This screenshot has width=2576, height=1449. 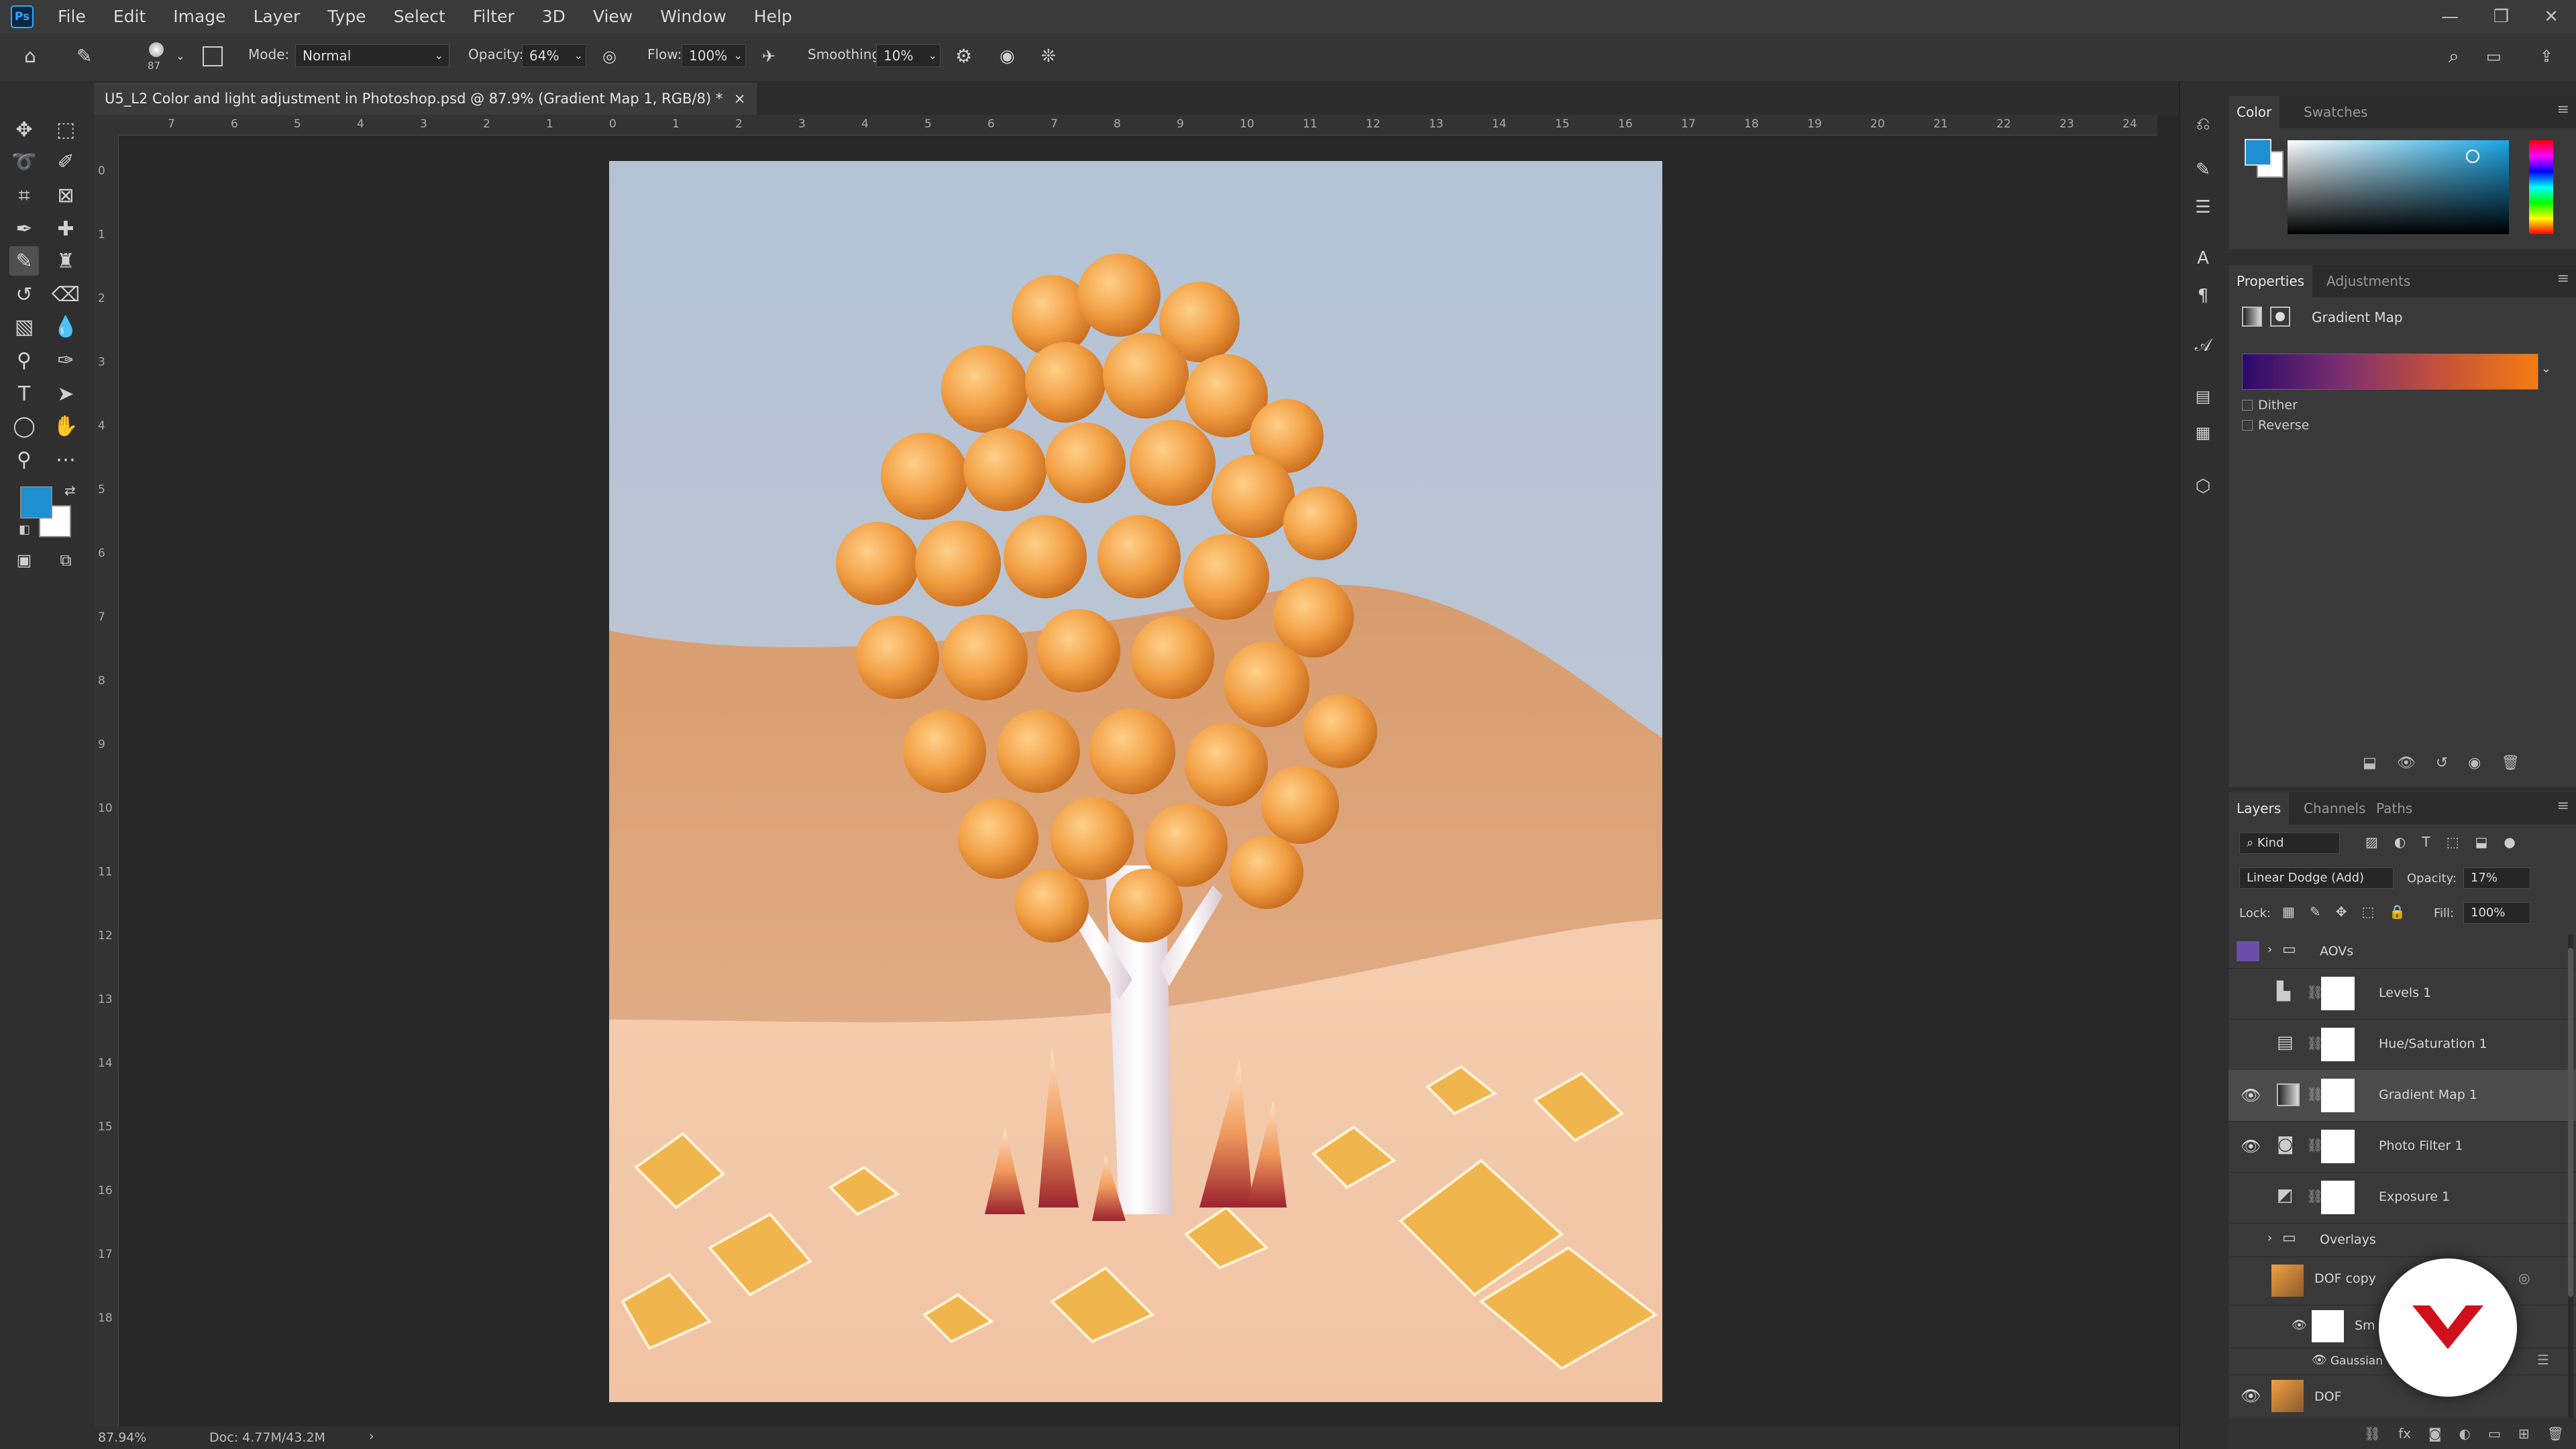 I want to click on layer-hue-saturation-1: ▤ ⛓ Hue/Saturation 1, so click(x=2402, y=1045).